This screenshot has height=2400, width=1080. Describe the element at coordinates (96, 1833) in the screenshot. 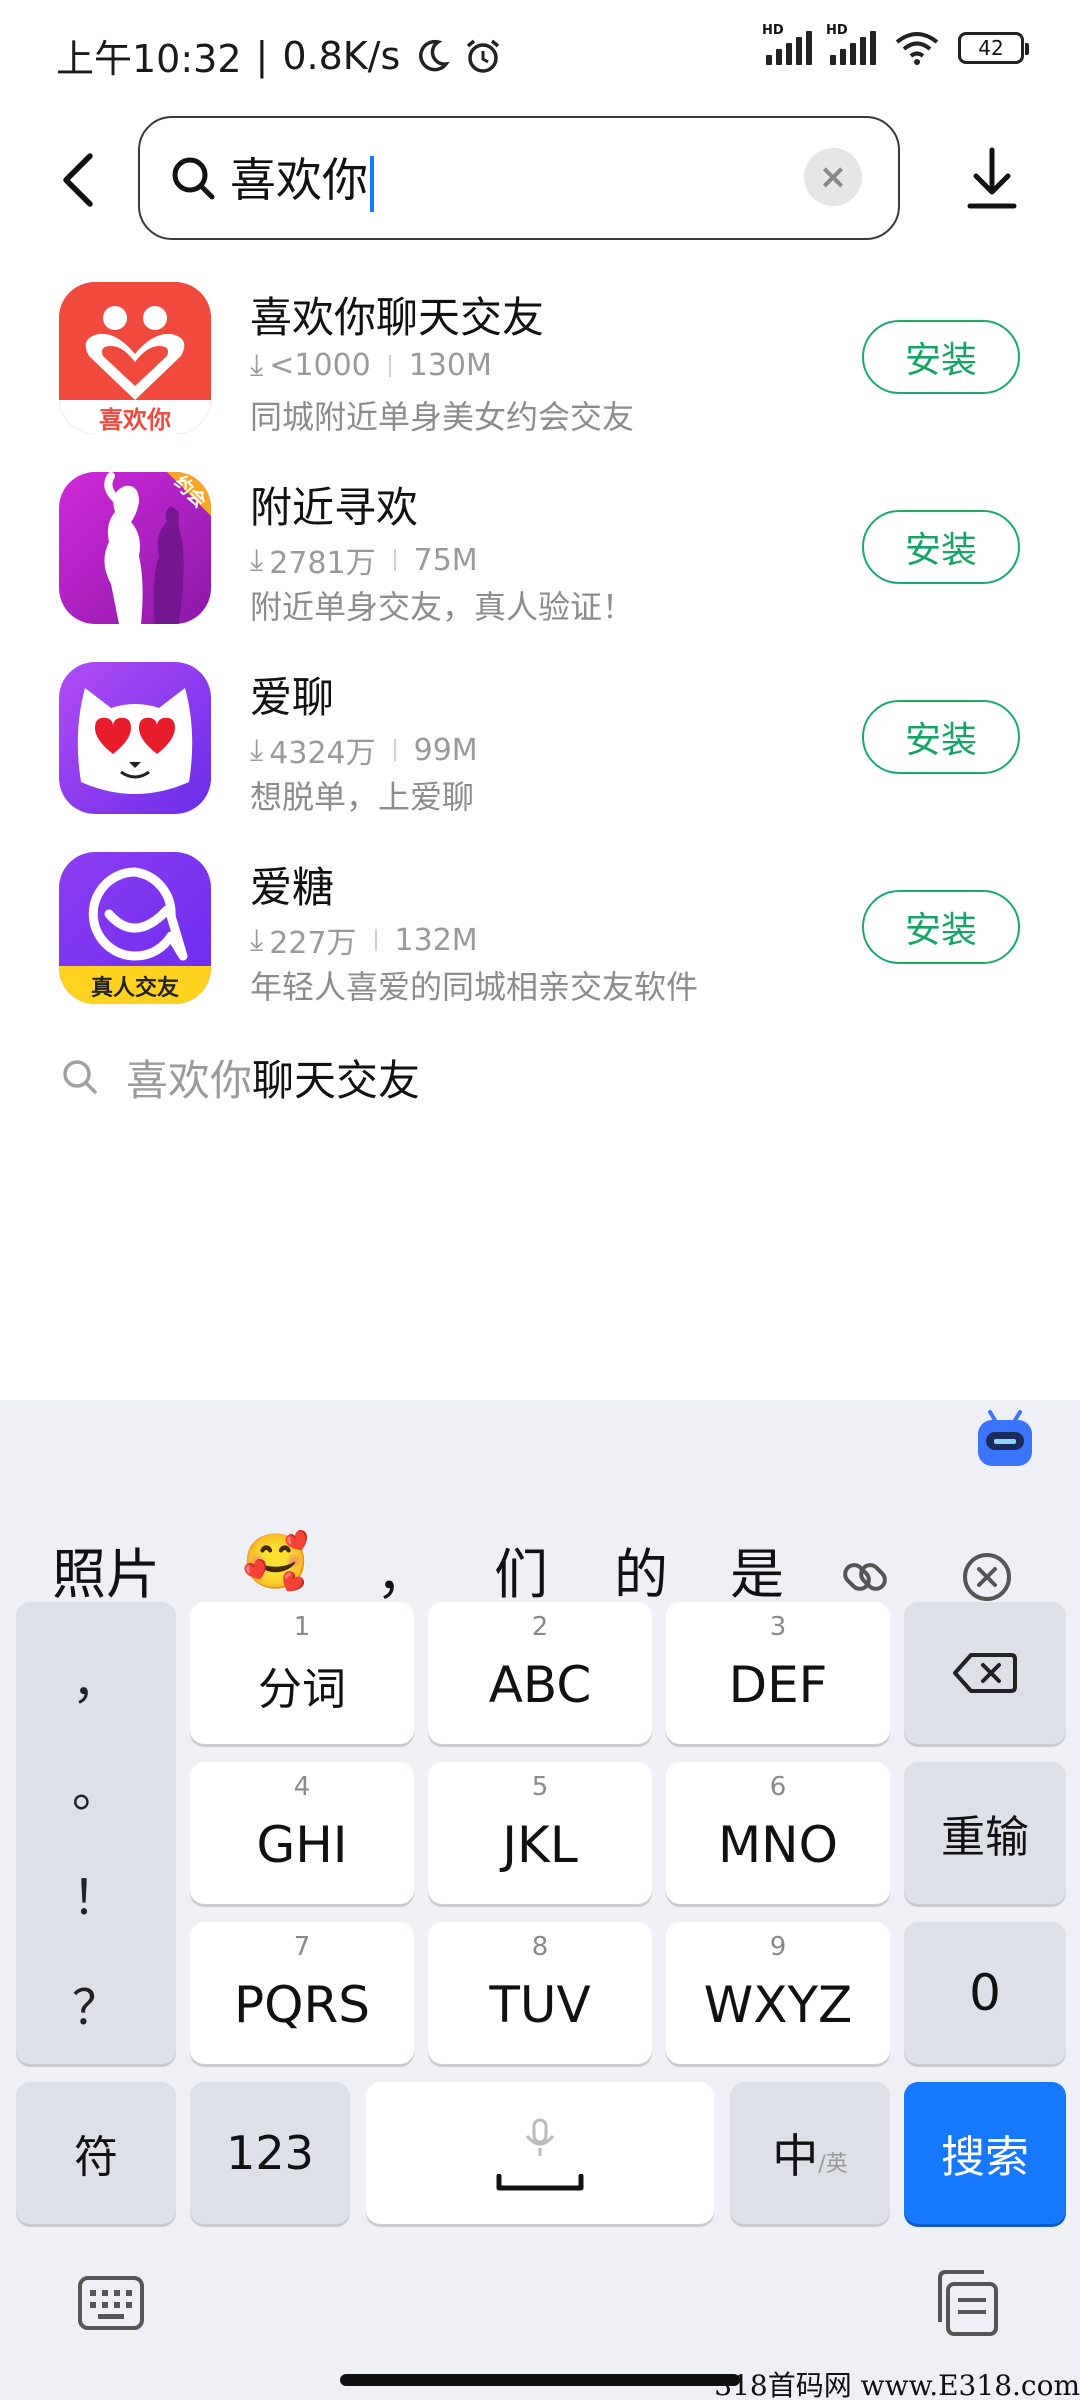

I see `punctuation-column: ， 。 ！ ？` at that location.